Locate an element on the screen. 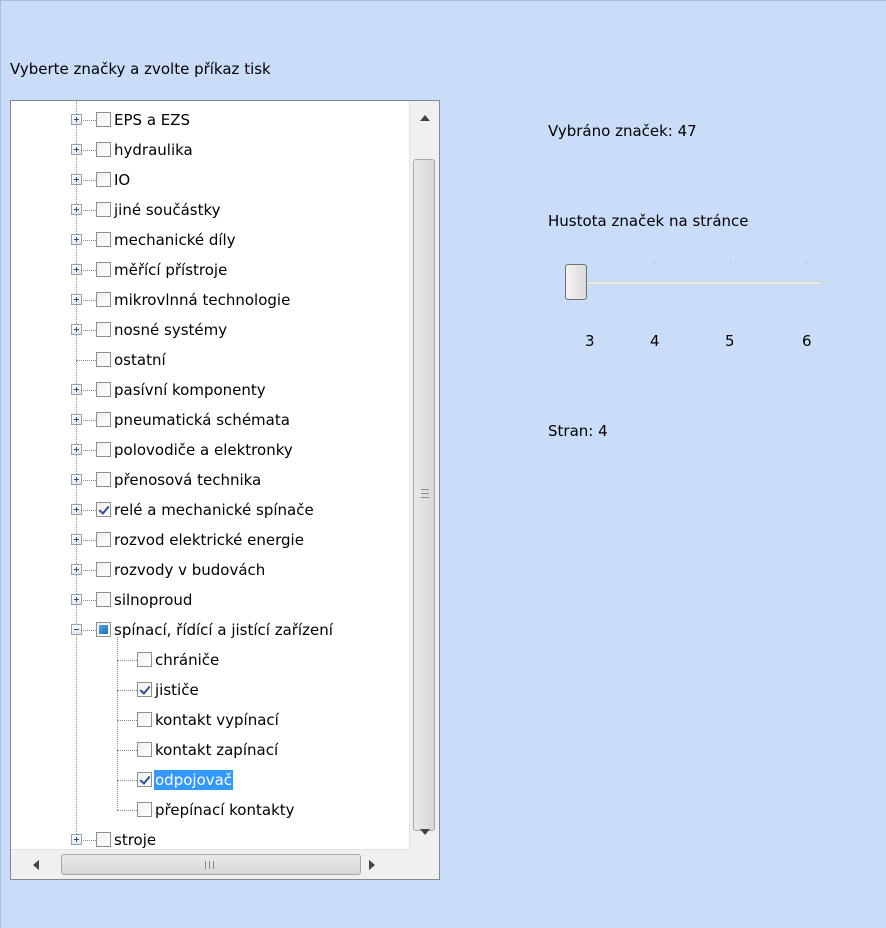  tree-item-label: odpojovač is located at coordinates (194, 780).